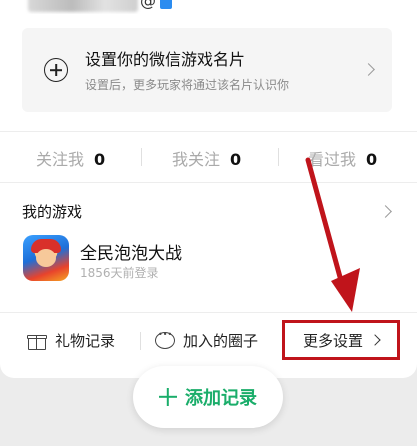  What do you see at coordinates (119, 273) in the screenshot?
I see `game-last-login: 1856天前登录` at bounding box center [119, 273].